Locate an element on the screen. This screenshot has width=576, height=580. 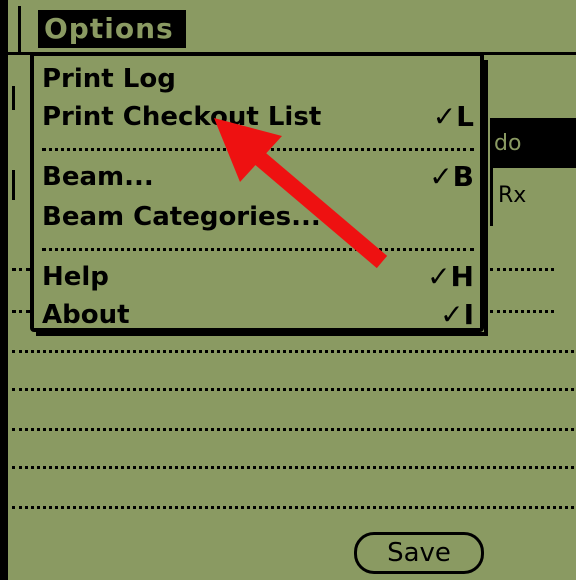
save-button: Save is located at coordinates (419, 553).